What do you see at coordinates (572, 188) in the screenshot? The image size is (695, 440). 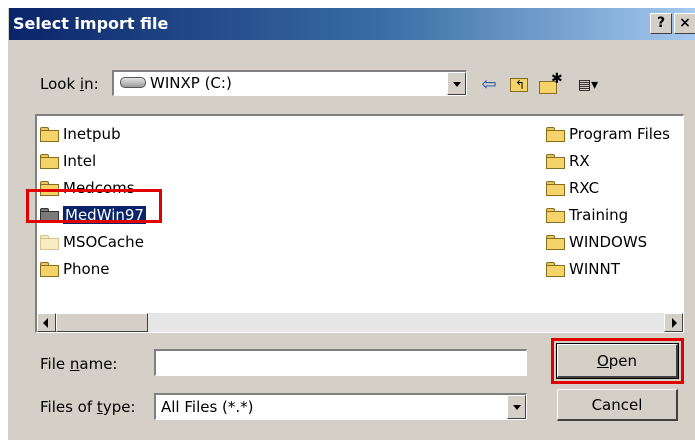 I see `folder-item: RXC` at bounding box center [572, 188].